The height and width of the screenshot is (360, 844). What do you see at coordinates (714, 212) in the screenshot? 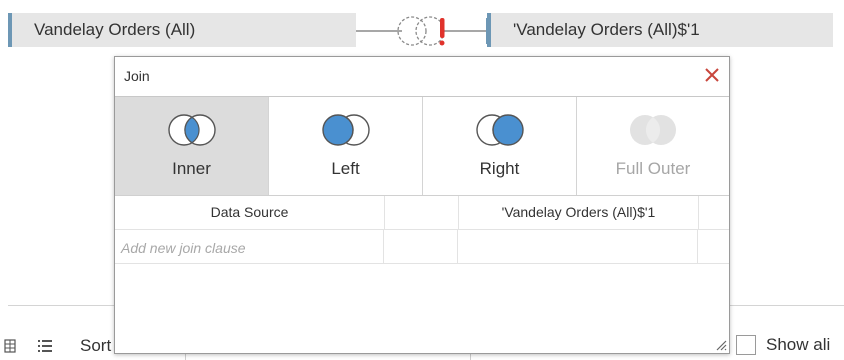
I see `header-spacer` at bounding box center [714, 212].